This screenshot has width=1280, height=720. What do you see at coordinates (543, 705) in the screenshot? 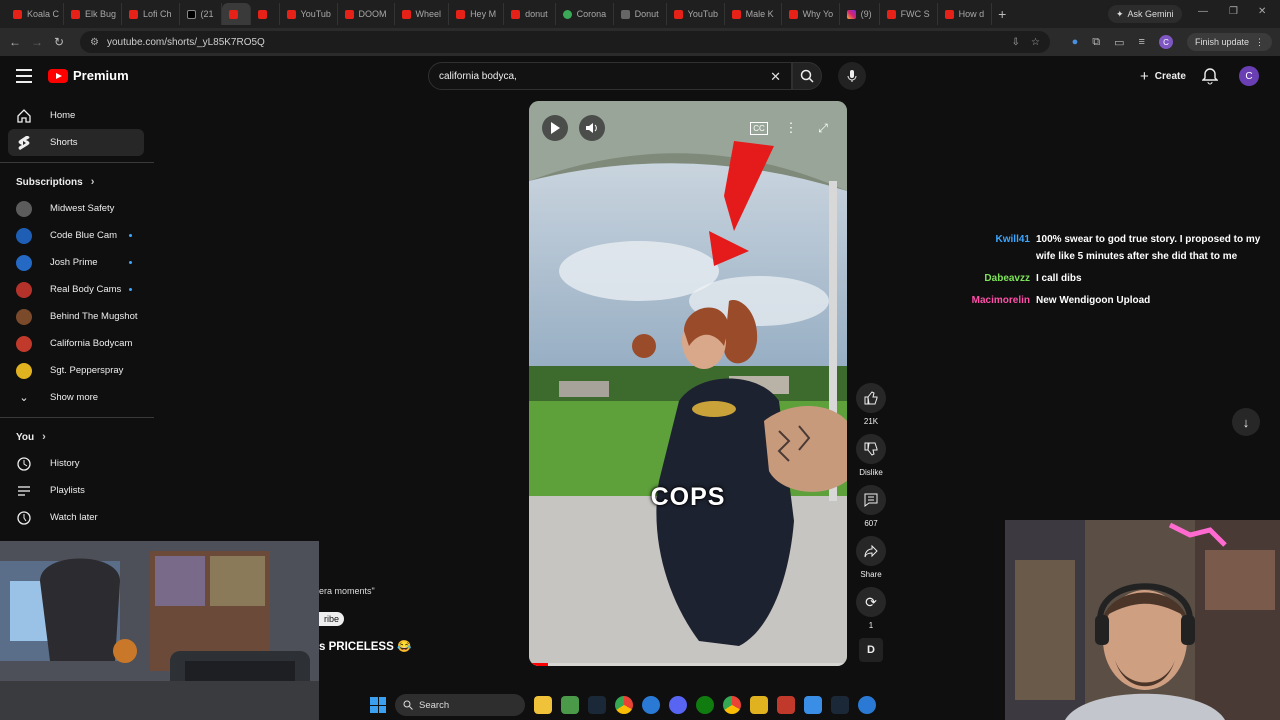
I see `file-explorer-icon` at bounding box center [543, 705].